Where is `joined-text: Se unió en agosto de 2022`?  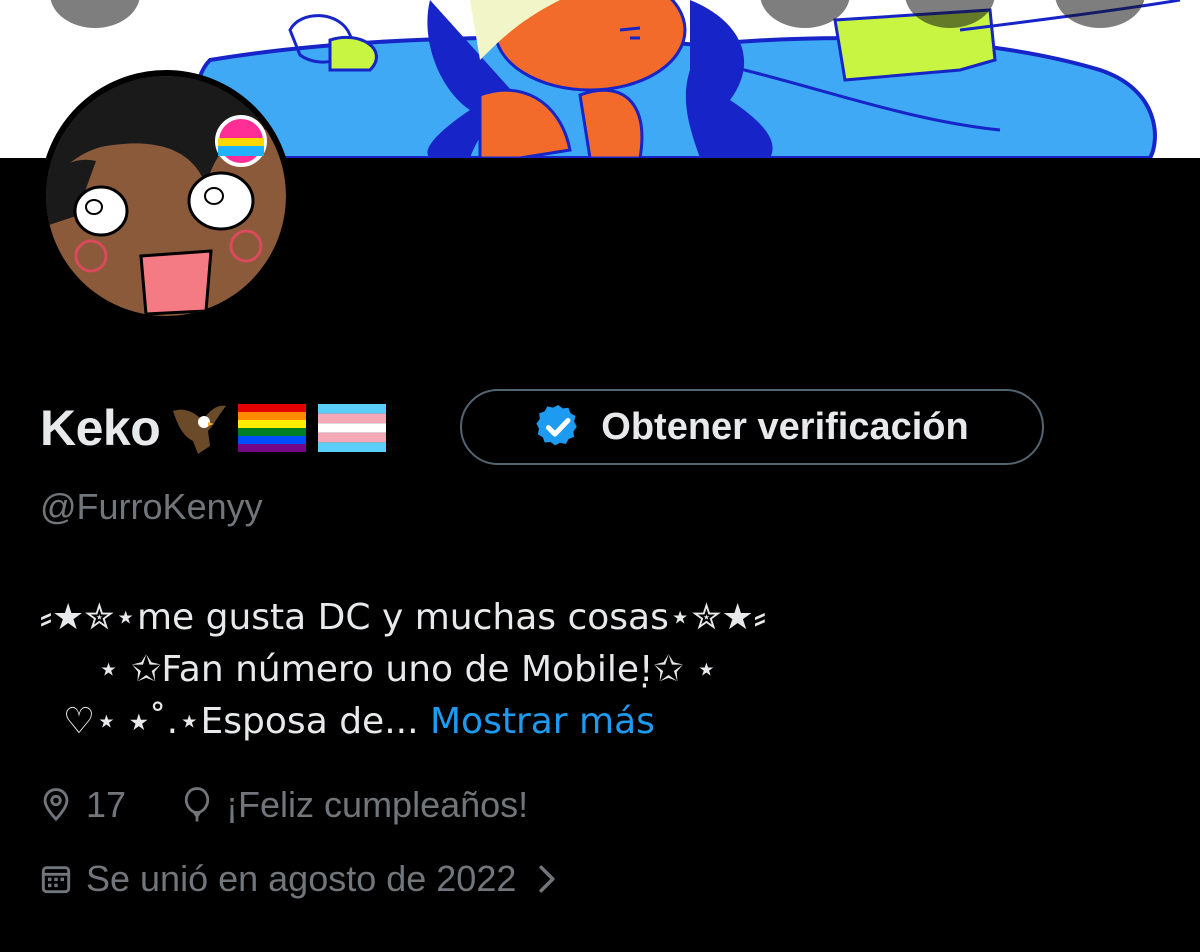 joined-text: Se unió en agosto de 2022 is located at coordinates (301, 878).